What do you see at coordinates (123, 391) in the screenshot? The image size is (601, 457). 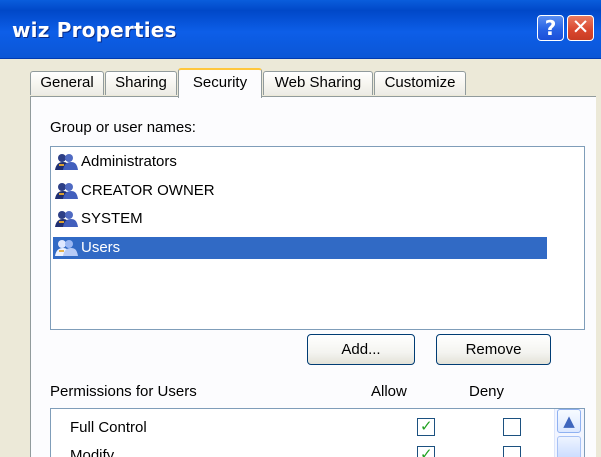 I see `permissions-for-users-label: Permissions for Users` at bounding box center [123, 391].